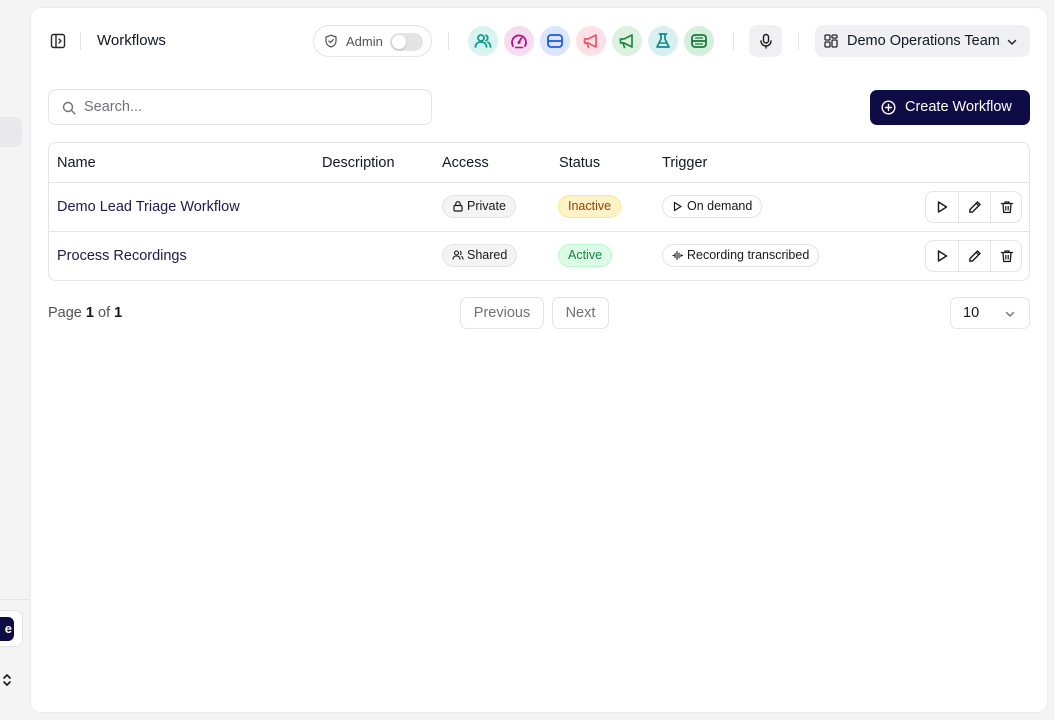  I want to click on status-badge: Active, so click(585, 255).